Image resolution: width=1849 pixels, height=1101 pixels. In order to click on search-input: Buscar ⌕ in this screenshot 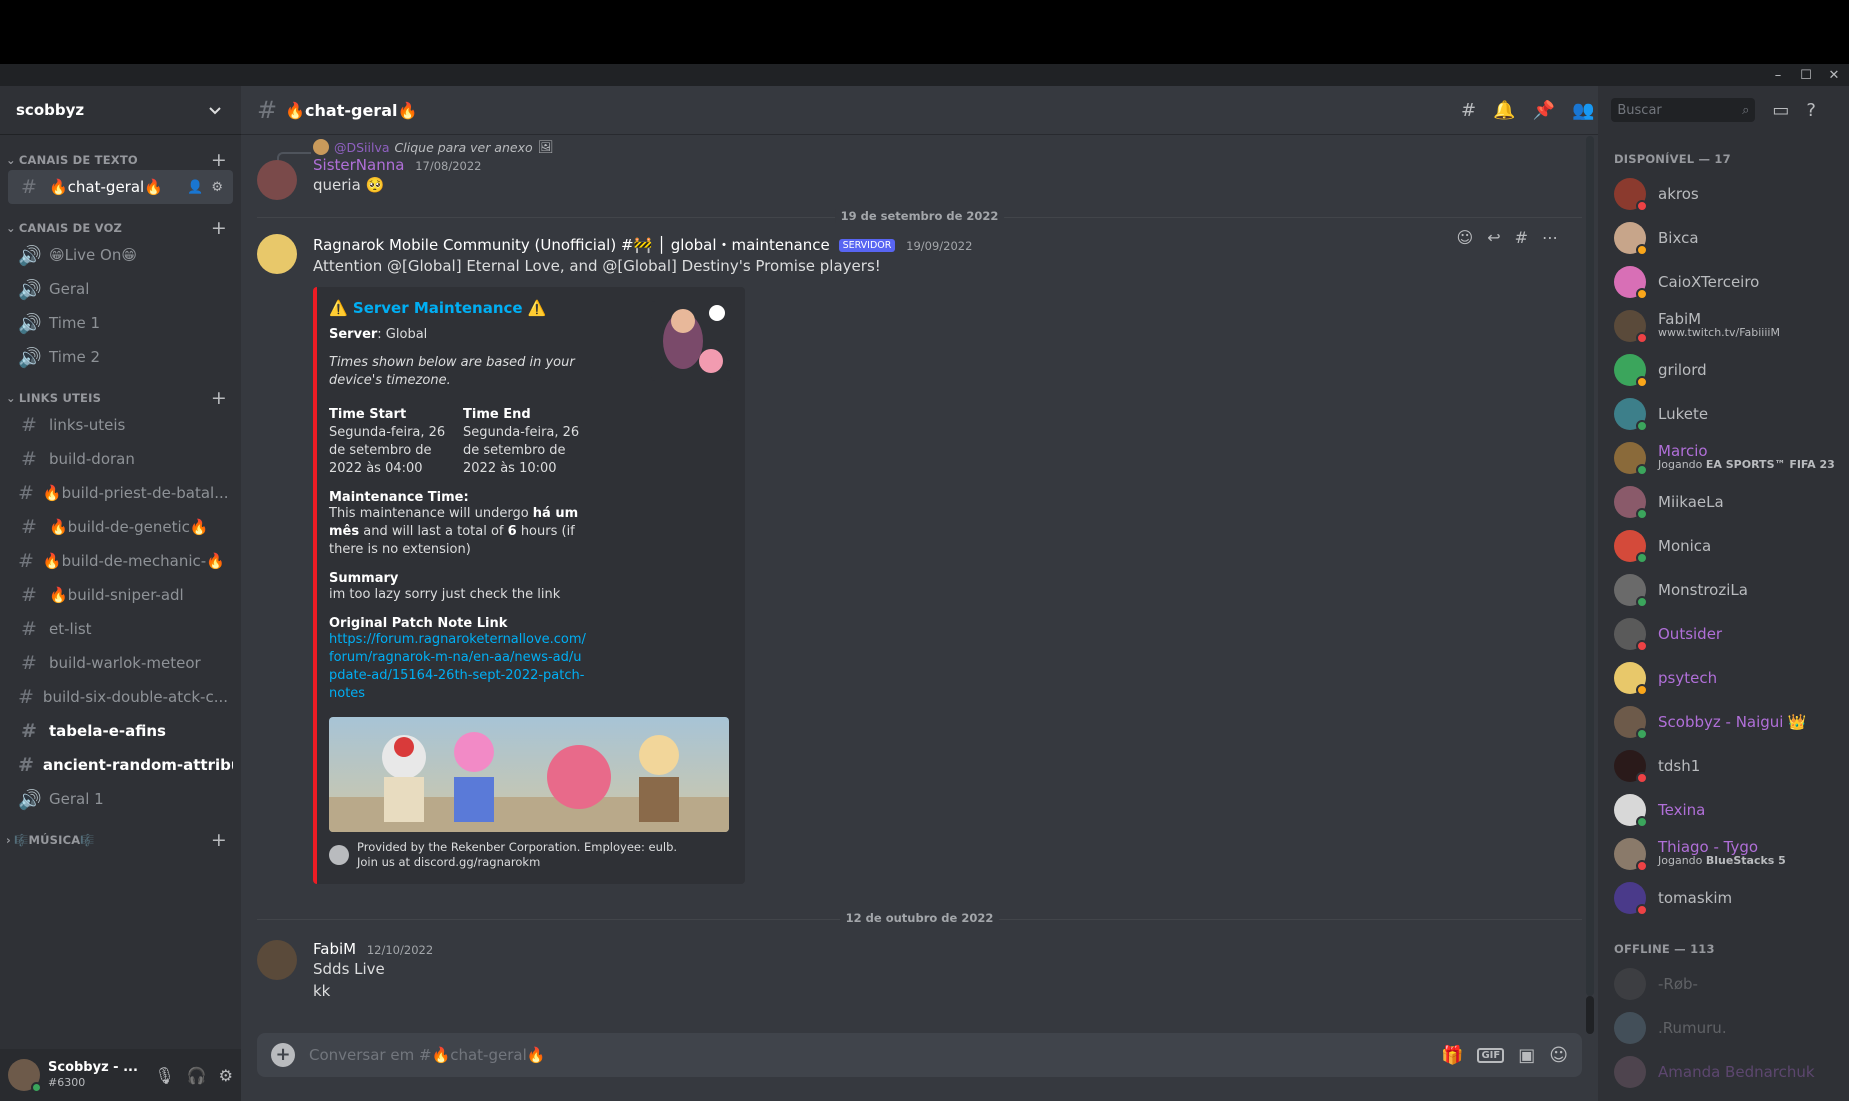, I will do `click(1683, 110)`.